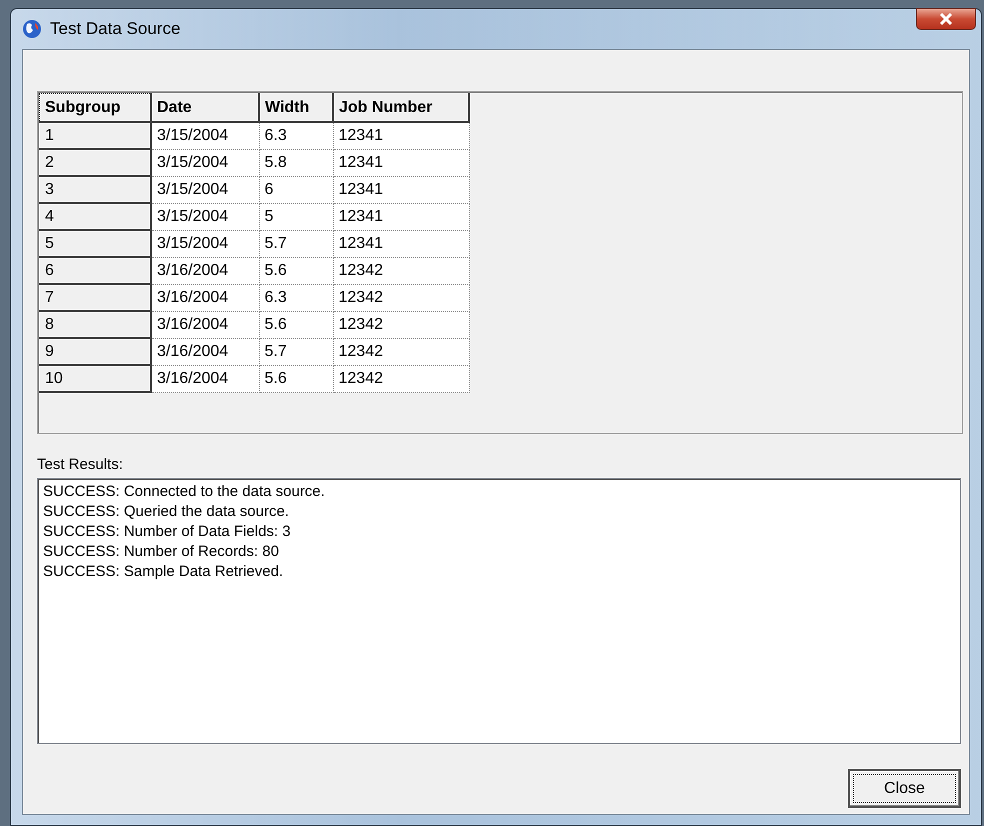 Image resolution: width=984 pixels, height=826 pixels. What do you see at coordinates (904, 788) in the screenshot?
I see `close-dialog-button: Close` at bounding box center [904, 788].